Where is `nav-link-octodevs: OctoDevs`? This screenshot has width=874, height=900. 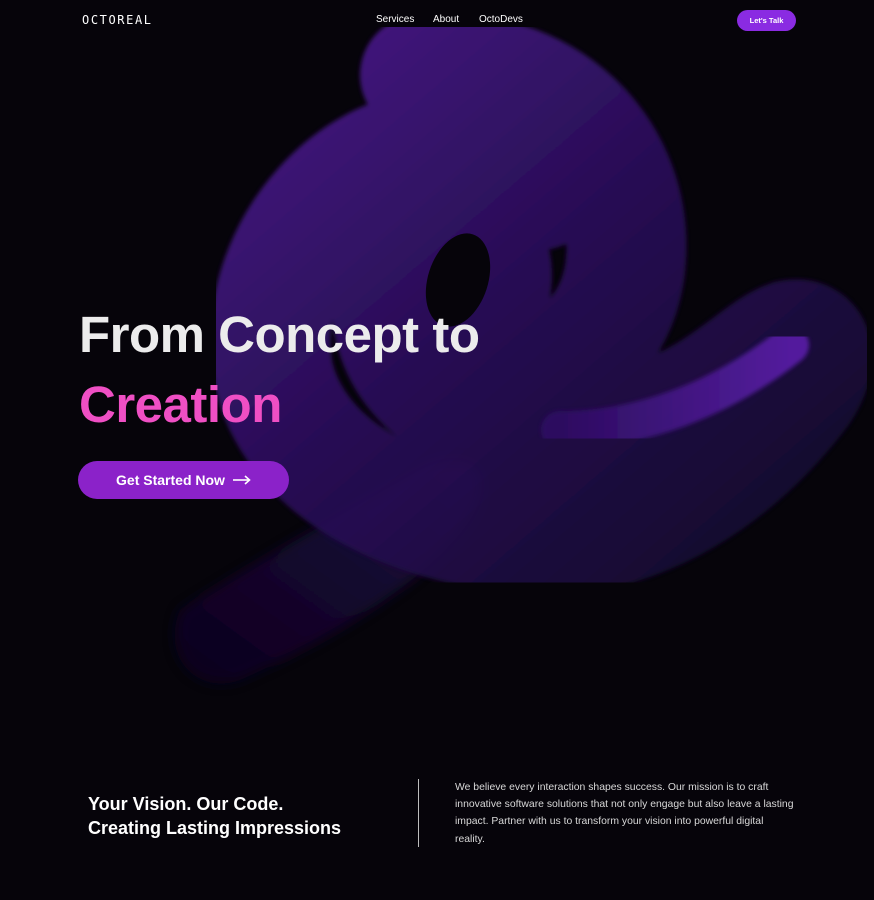 nav-link-octodevs: OctoDevs is located at coordinates (501, 19).